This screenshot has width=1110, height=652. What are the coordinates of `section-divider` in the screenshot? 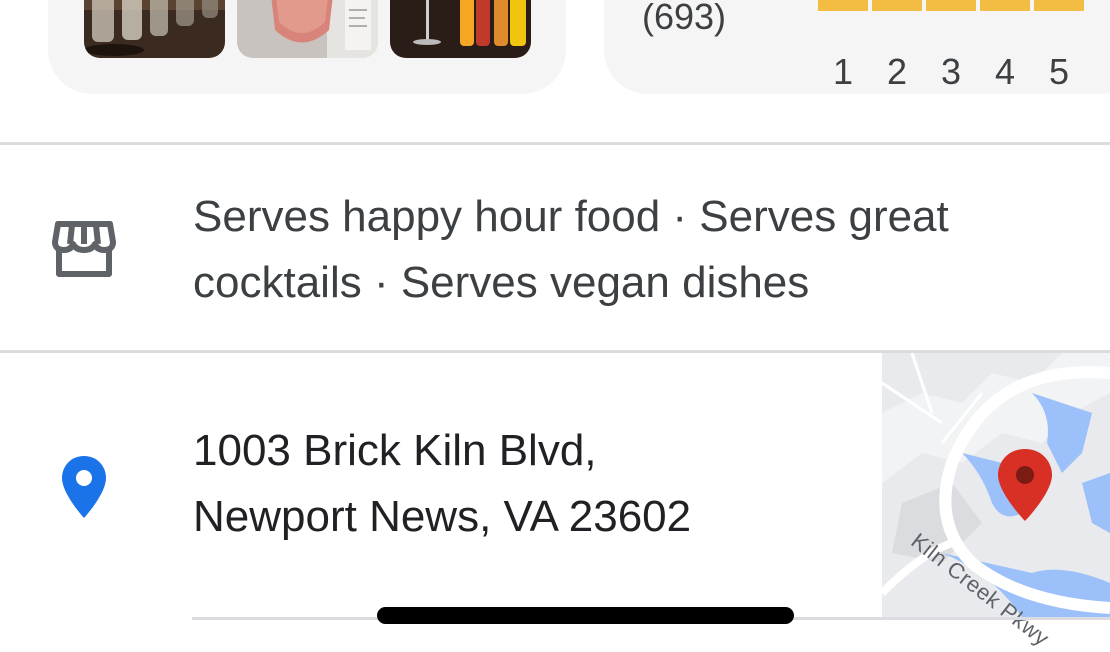 It's located at (555, 143).